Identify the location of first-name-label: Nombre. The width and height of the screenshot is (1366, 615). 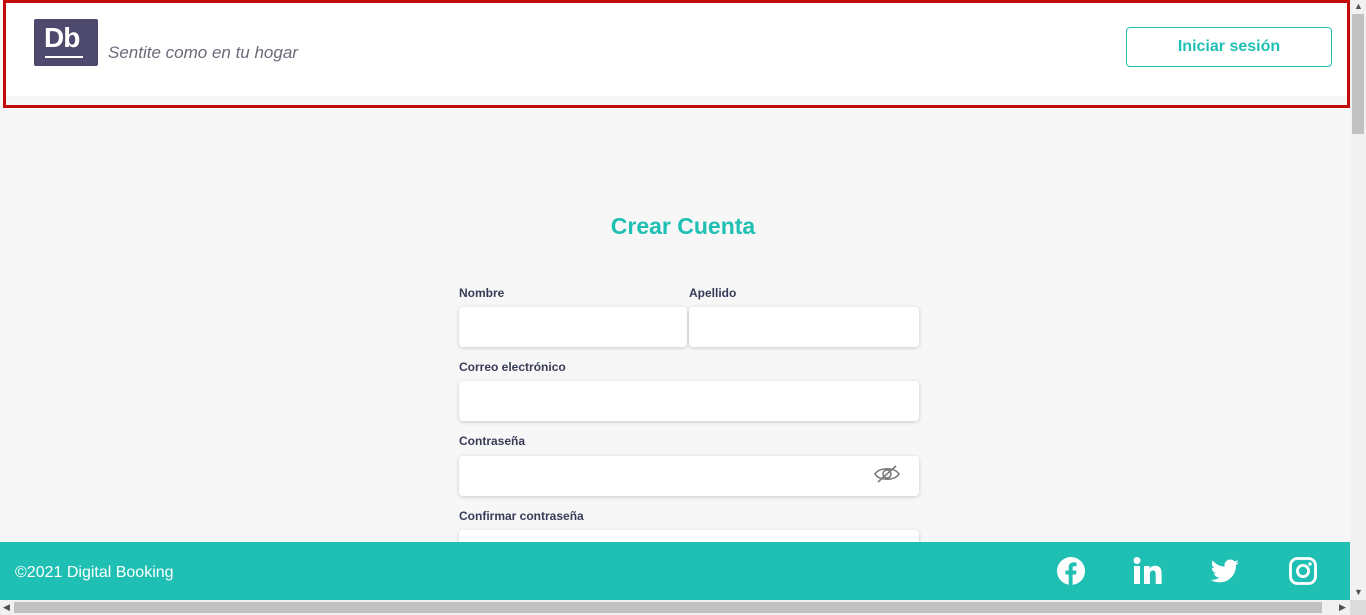
(482, 293).